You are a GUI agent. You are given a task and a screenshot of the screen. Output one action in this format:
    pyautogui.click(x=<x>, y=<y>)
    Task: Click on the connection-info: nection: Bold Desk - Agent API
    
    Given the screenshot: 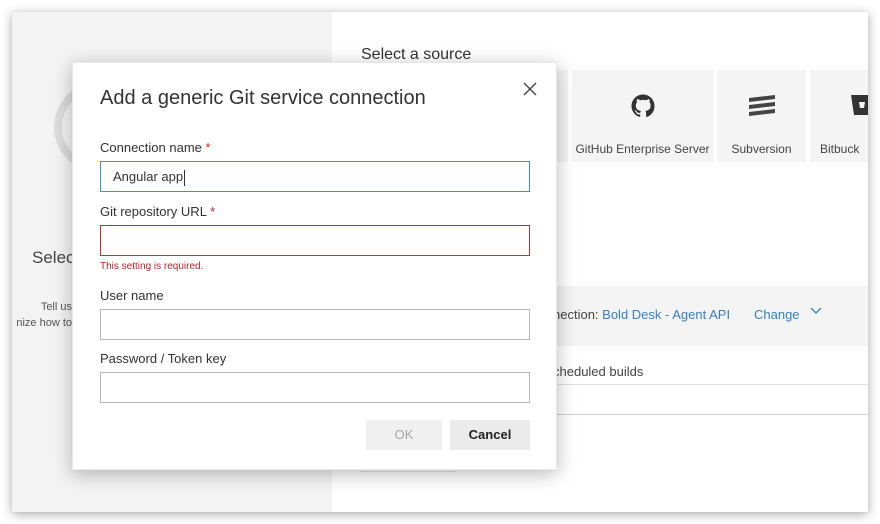 What is the action you would take?
    pyautogui.click(x=642, y=314)
    